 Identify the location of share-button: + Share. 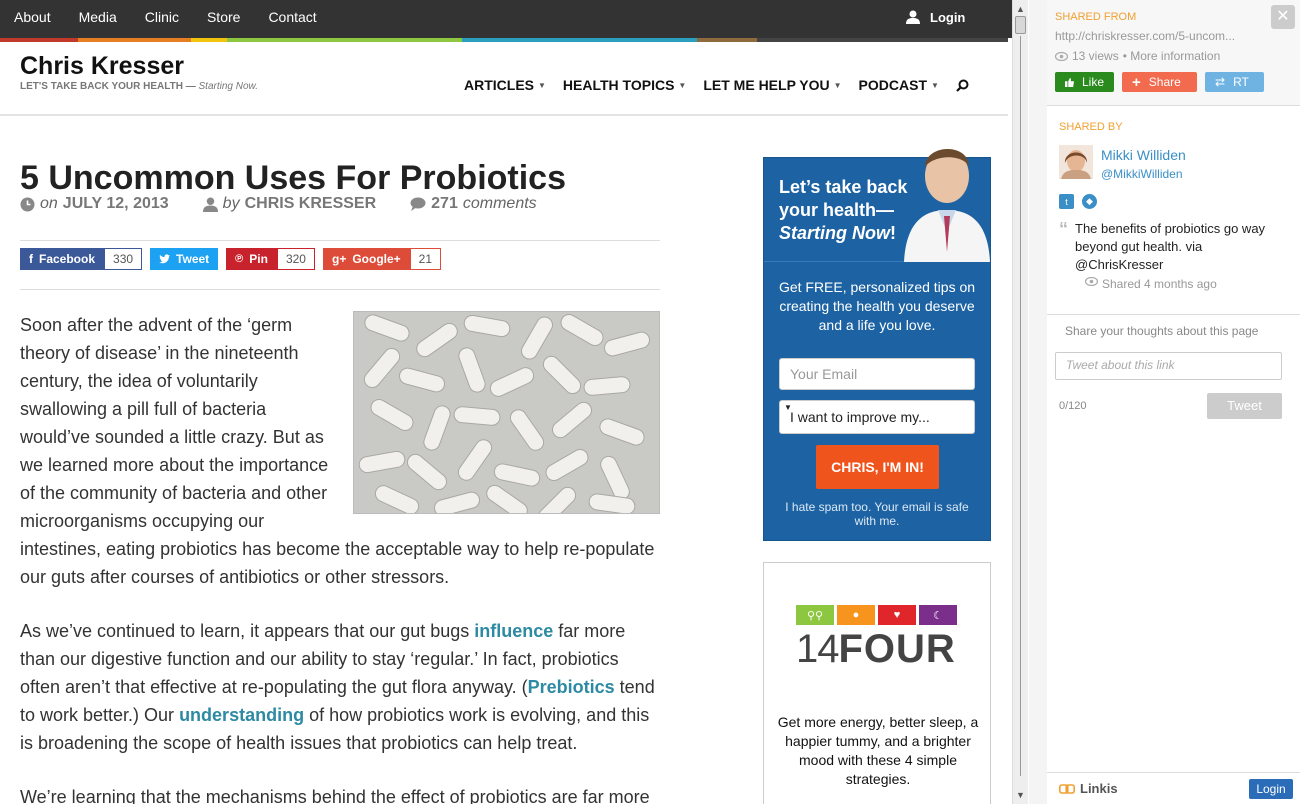
(1159, 82).